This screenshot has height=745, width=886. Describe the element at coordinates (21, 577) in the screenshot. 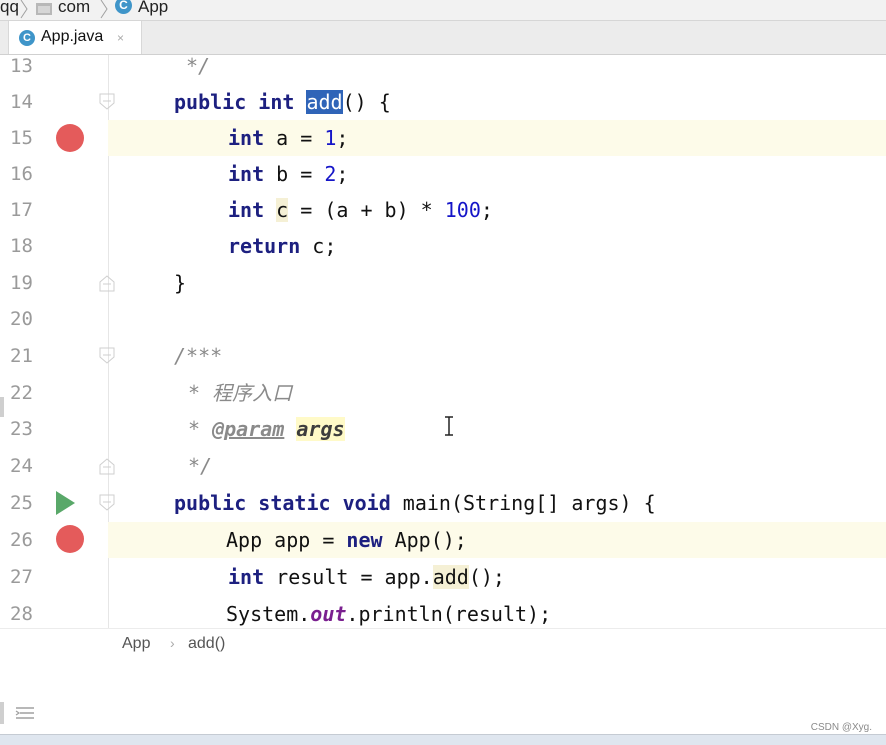

I see `line-number: 27` at that location.